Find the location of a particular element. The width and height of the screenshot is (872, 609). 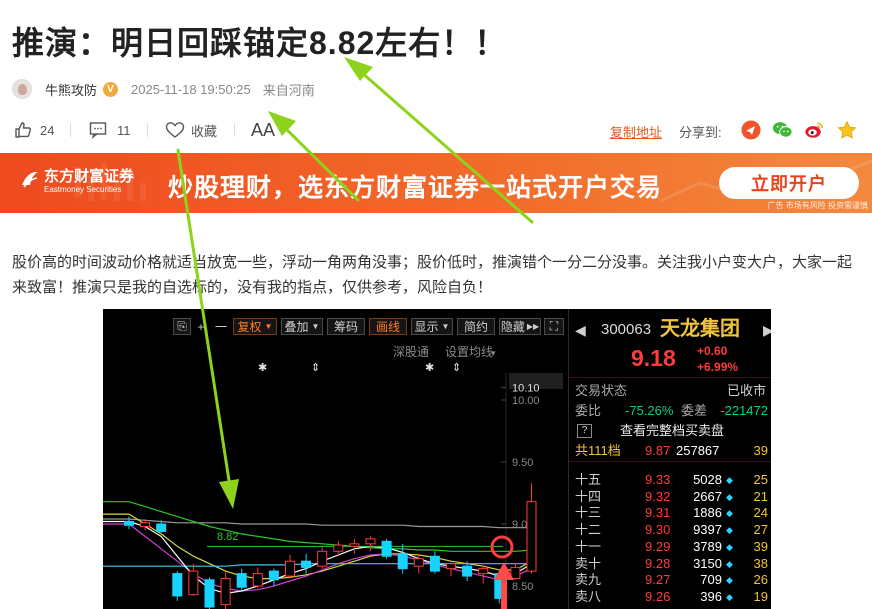

star-icon is located at coordinates (846, 129).